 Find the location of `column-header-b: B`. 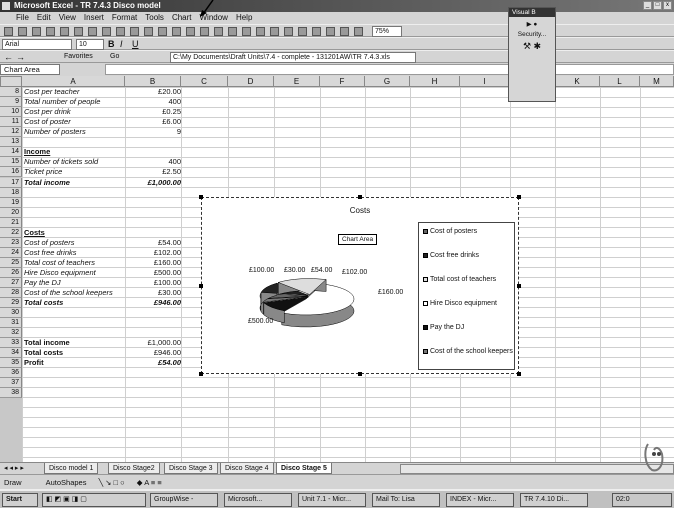

column-header-b: B is located at coordinates (153, 81).